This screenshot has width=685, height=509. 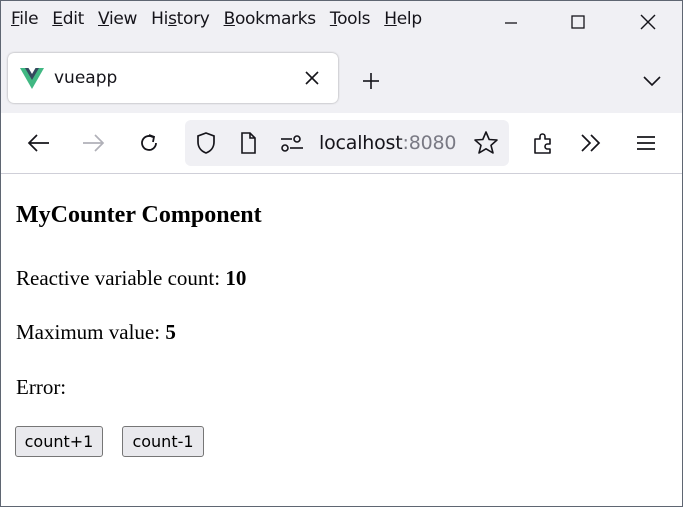 I want to click on tab-vueapp: vueapp, so click(x=173, y=78).